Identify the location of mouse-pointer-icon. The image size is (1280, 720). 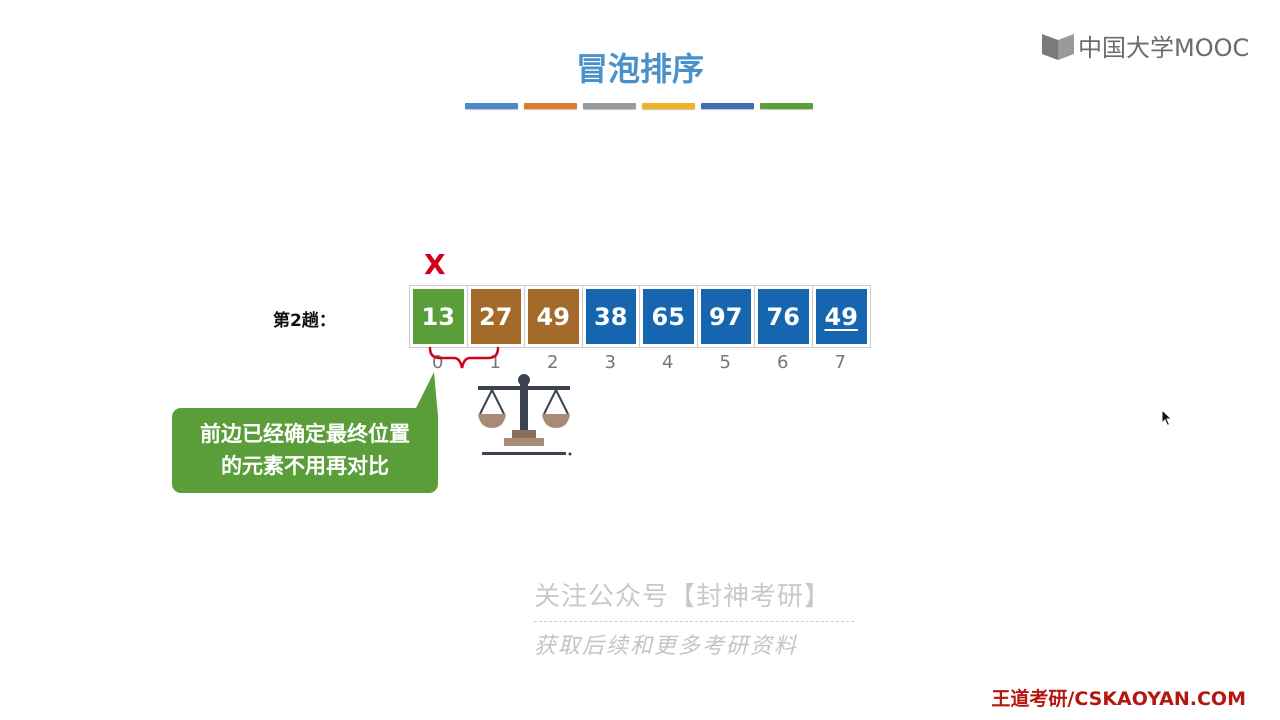
(1167, 418).